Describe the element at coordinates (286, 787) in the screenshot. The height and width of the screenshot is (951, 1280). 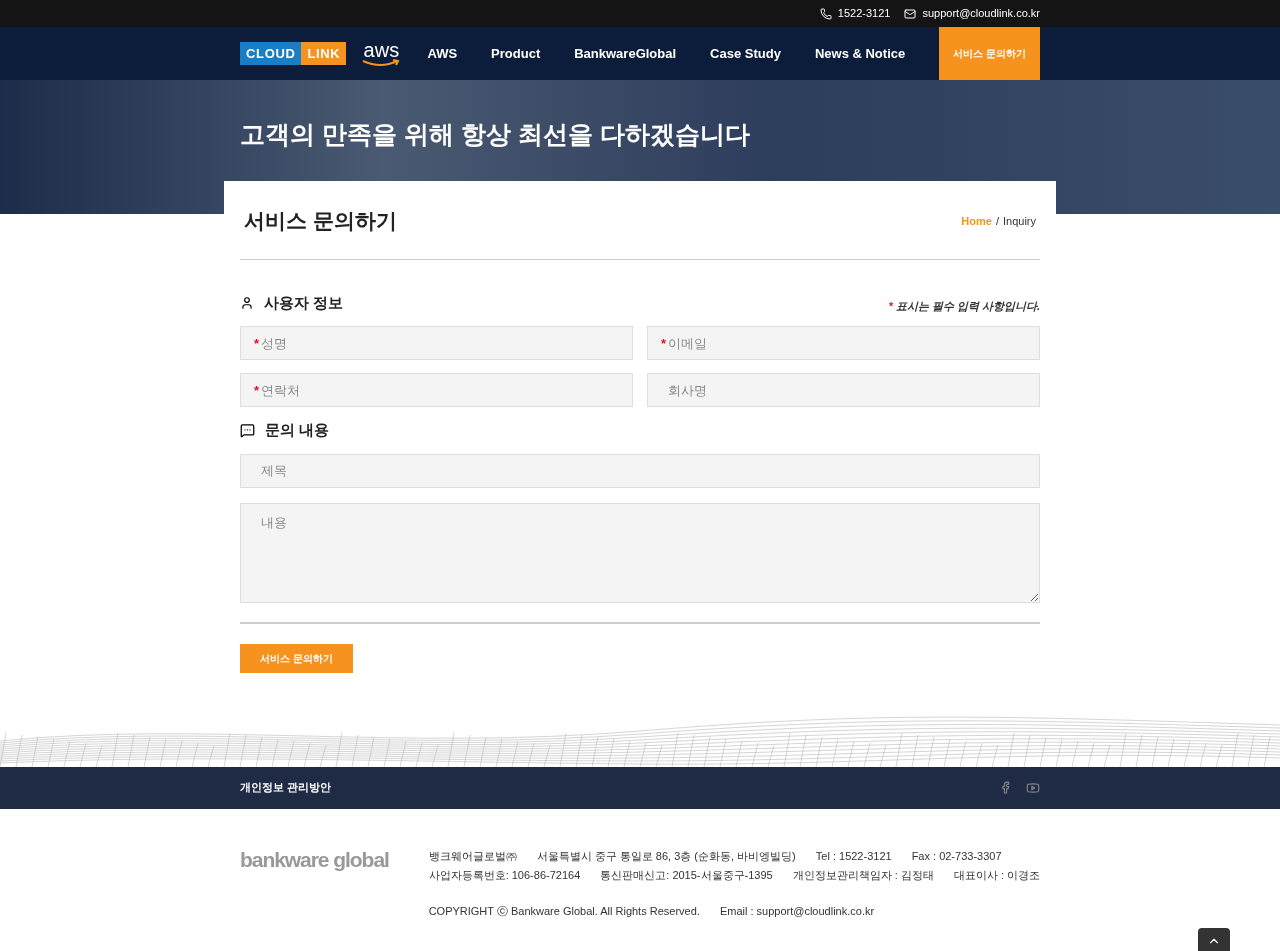
I see `privacy-policy-link: 개인정보 관리방안` at that location.